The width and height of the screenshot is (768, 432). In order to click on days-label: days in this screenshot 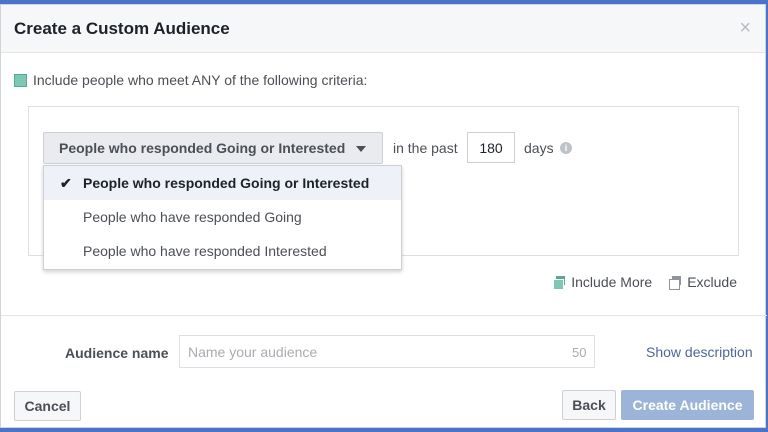, I will do `click(539, 148)`.